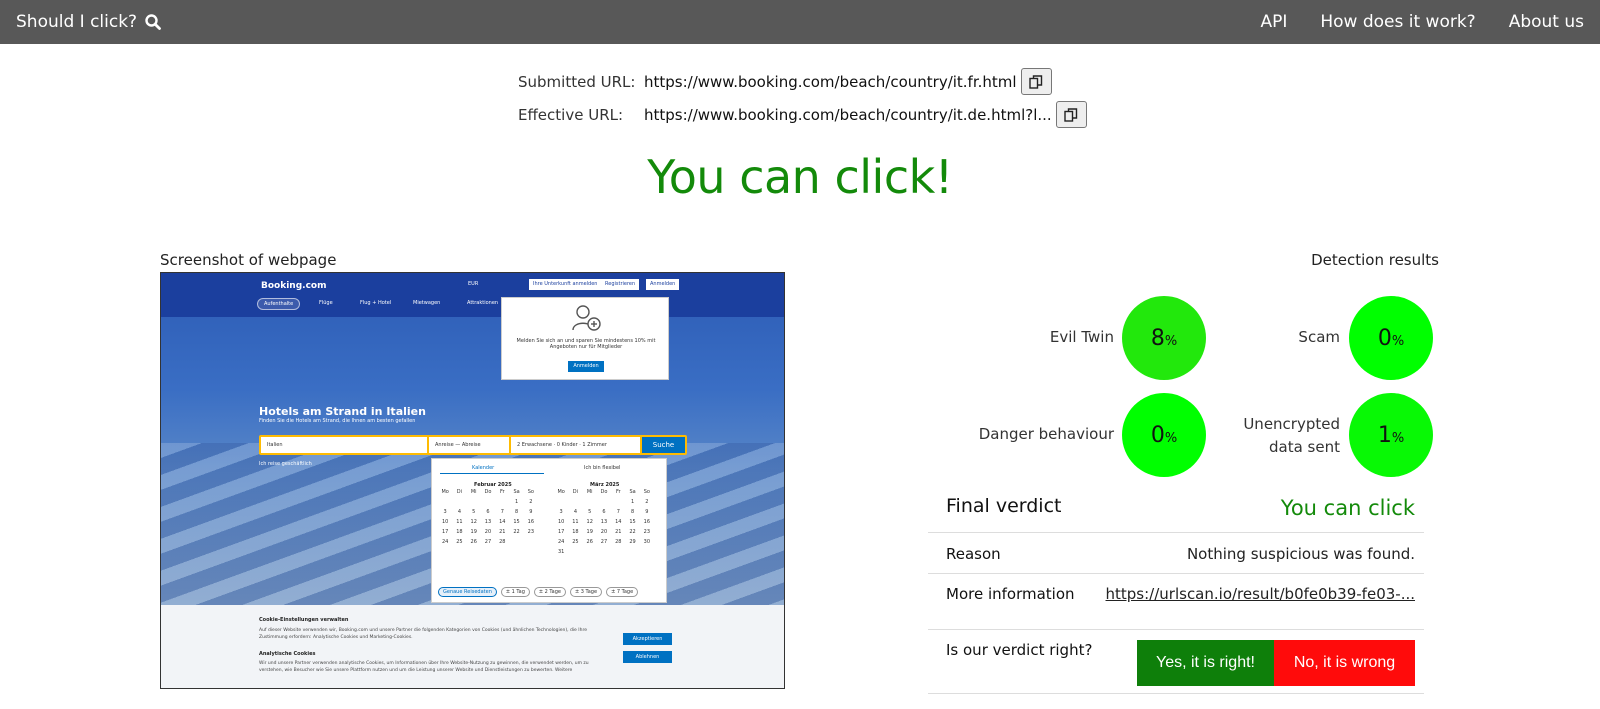 Image resolution: width=1600 pixels, height=709 pixels. What do you see at coordinates (1319, 337) in the screenshot?
I see `scam-label: Scam` at bounding box center [1319, 337].